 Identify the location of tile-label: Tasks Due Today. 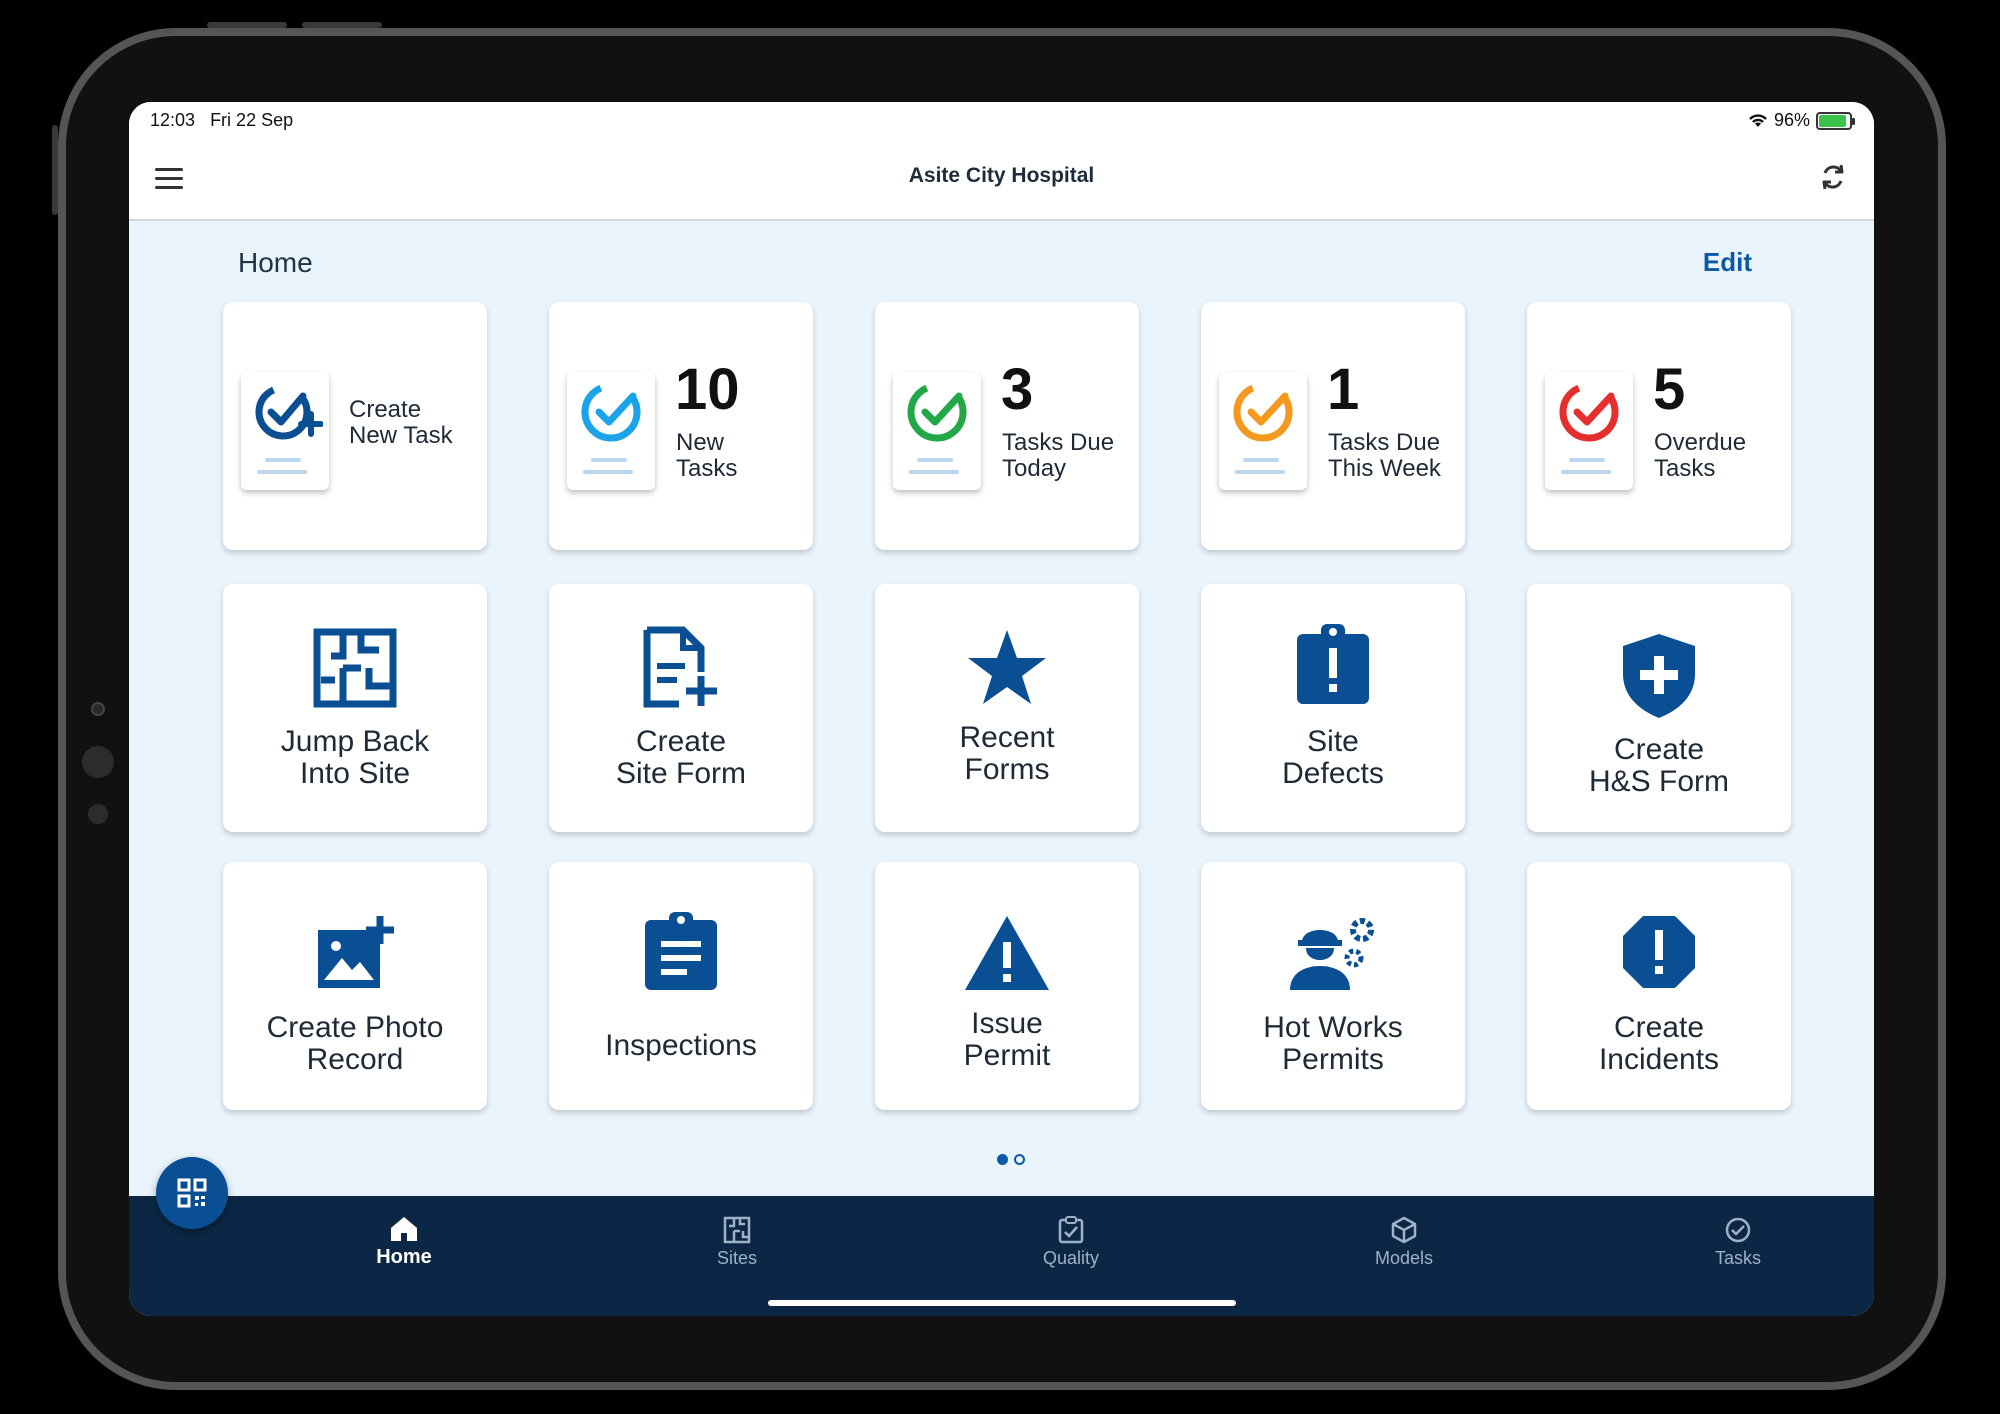
(1058, 455).